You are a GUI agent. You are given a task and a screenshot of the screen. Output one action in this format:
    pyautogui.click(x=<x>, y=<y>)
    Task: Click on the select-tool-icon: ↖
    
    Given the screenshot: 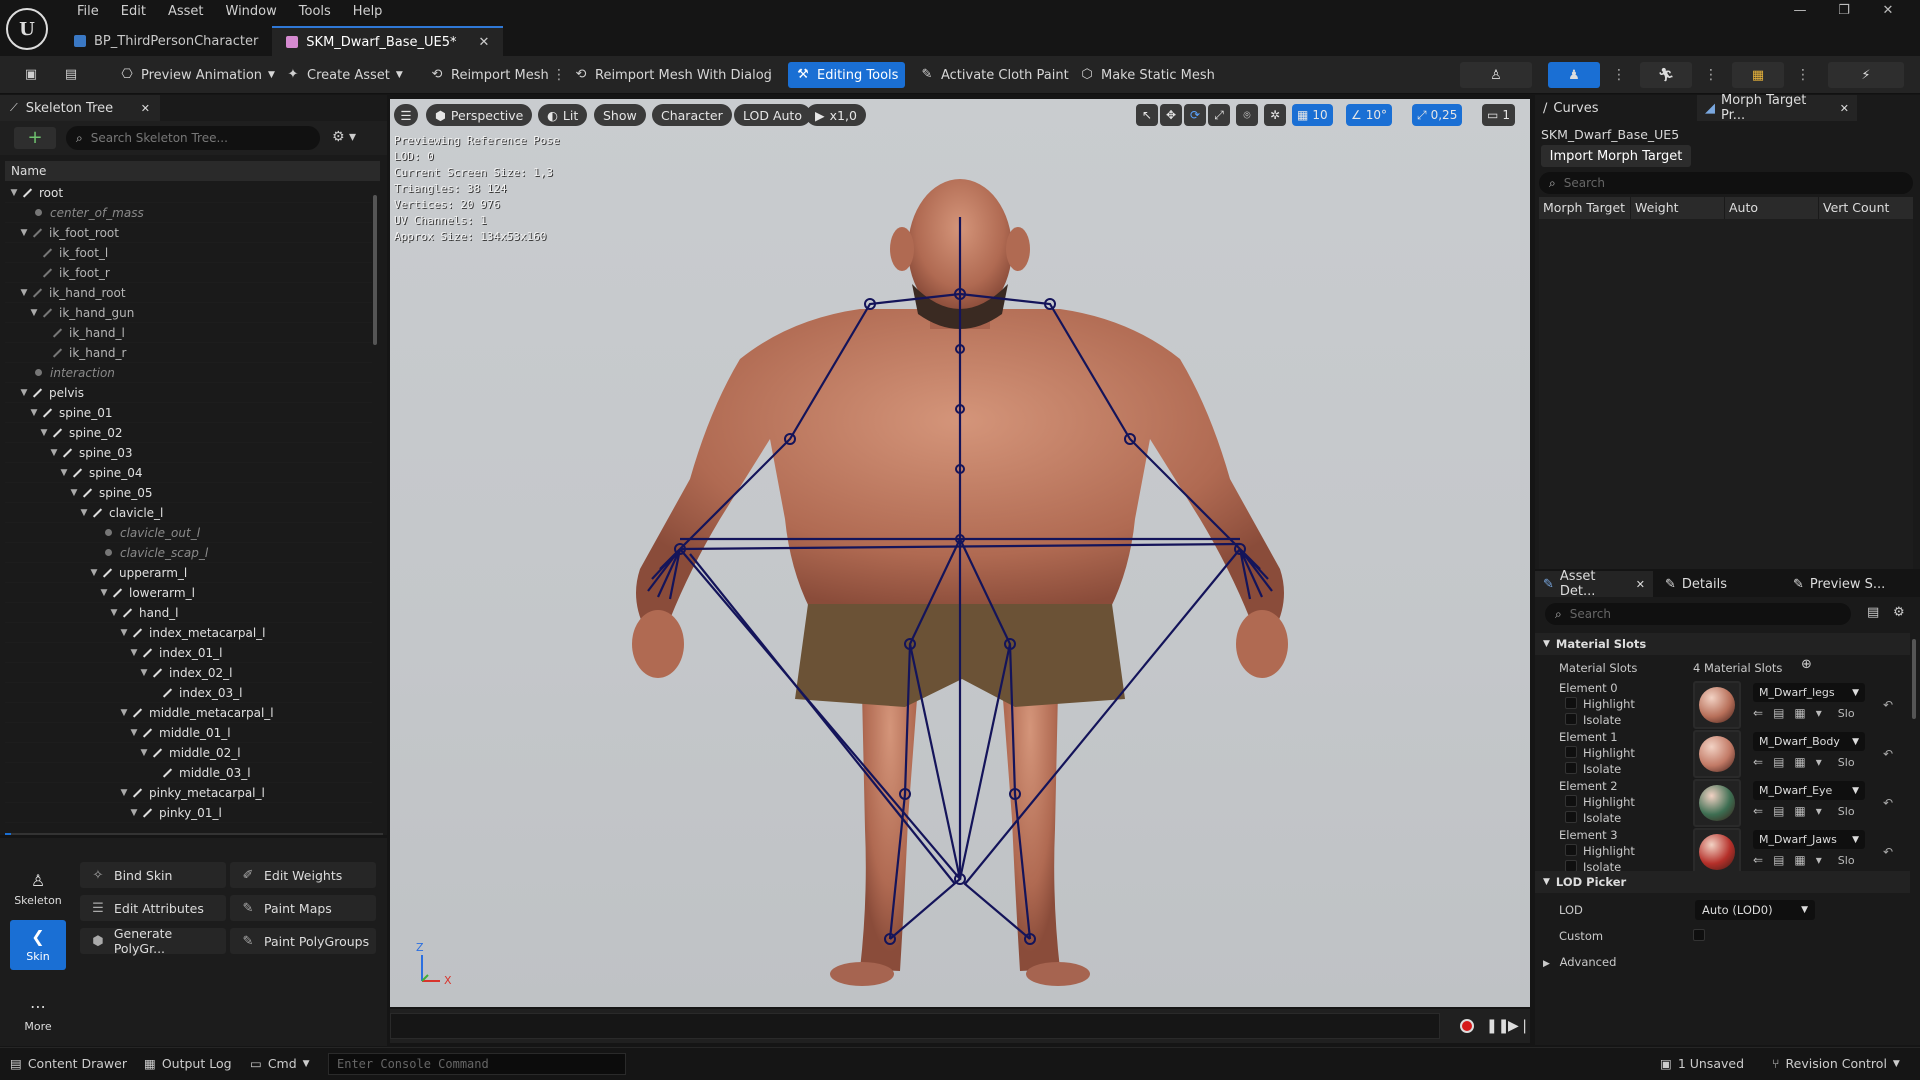 What is the action you would take?
    pyautogui.click(x=1147, y=115)
    